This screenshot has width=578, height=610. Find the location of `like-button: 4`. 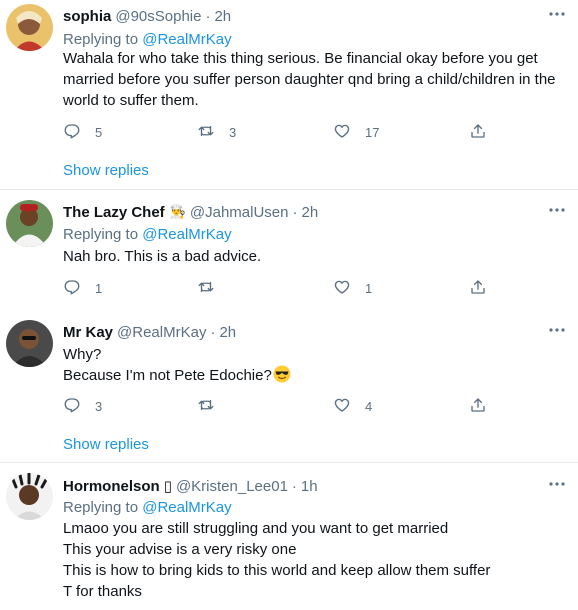

like-button: 4 is located at coordinates (352, 406).